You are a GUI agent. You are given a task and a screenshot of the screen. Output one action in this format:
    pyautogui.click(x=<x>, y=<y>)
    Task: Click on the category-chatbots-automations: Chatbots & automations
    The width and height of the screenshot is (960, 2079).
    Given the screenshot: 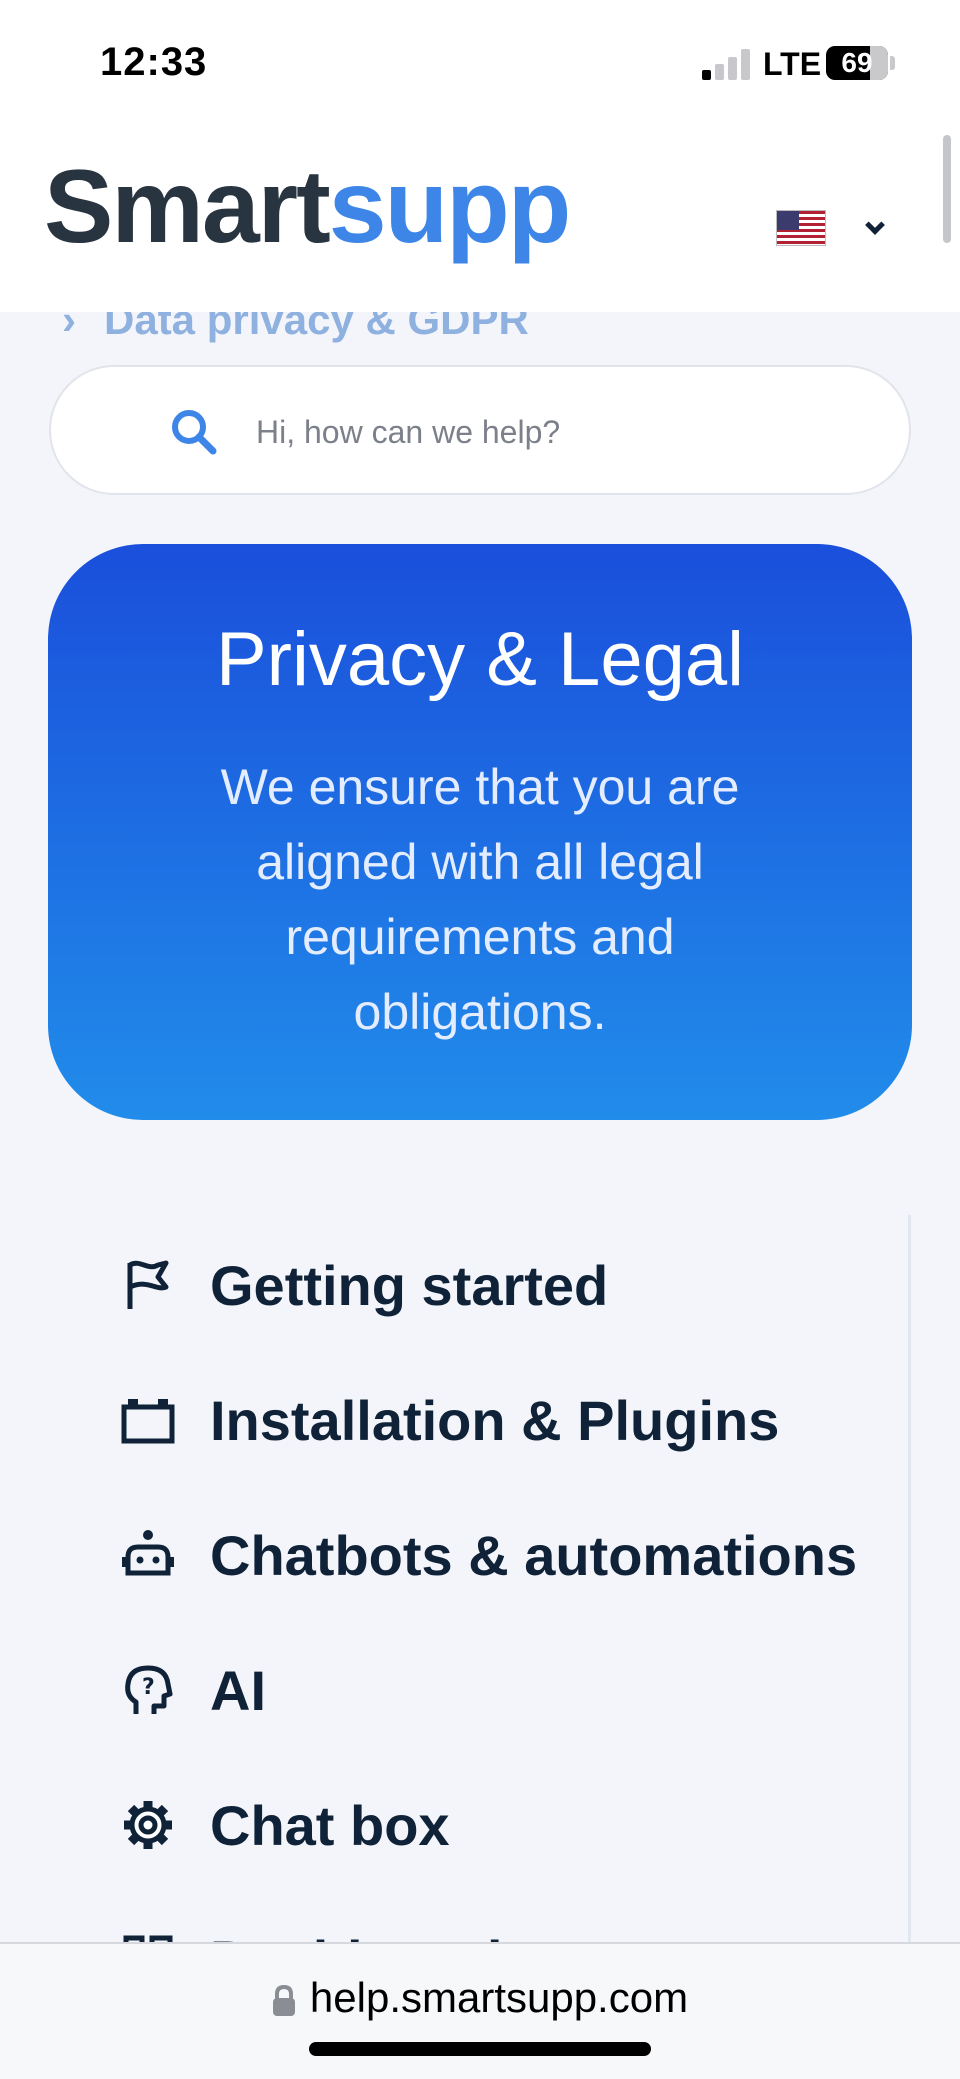 What is the action you would take?
    pyautogui.click(x=487, y=1555)
    